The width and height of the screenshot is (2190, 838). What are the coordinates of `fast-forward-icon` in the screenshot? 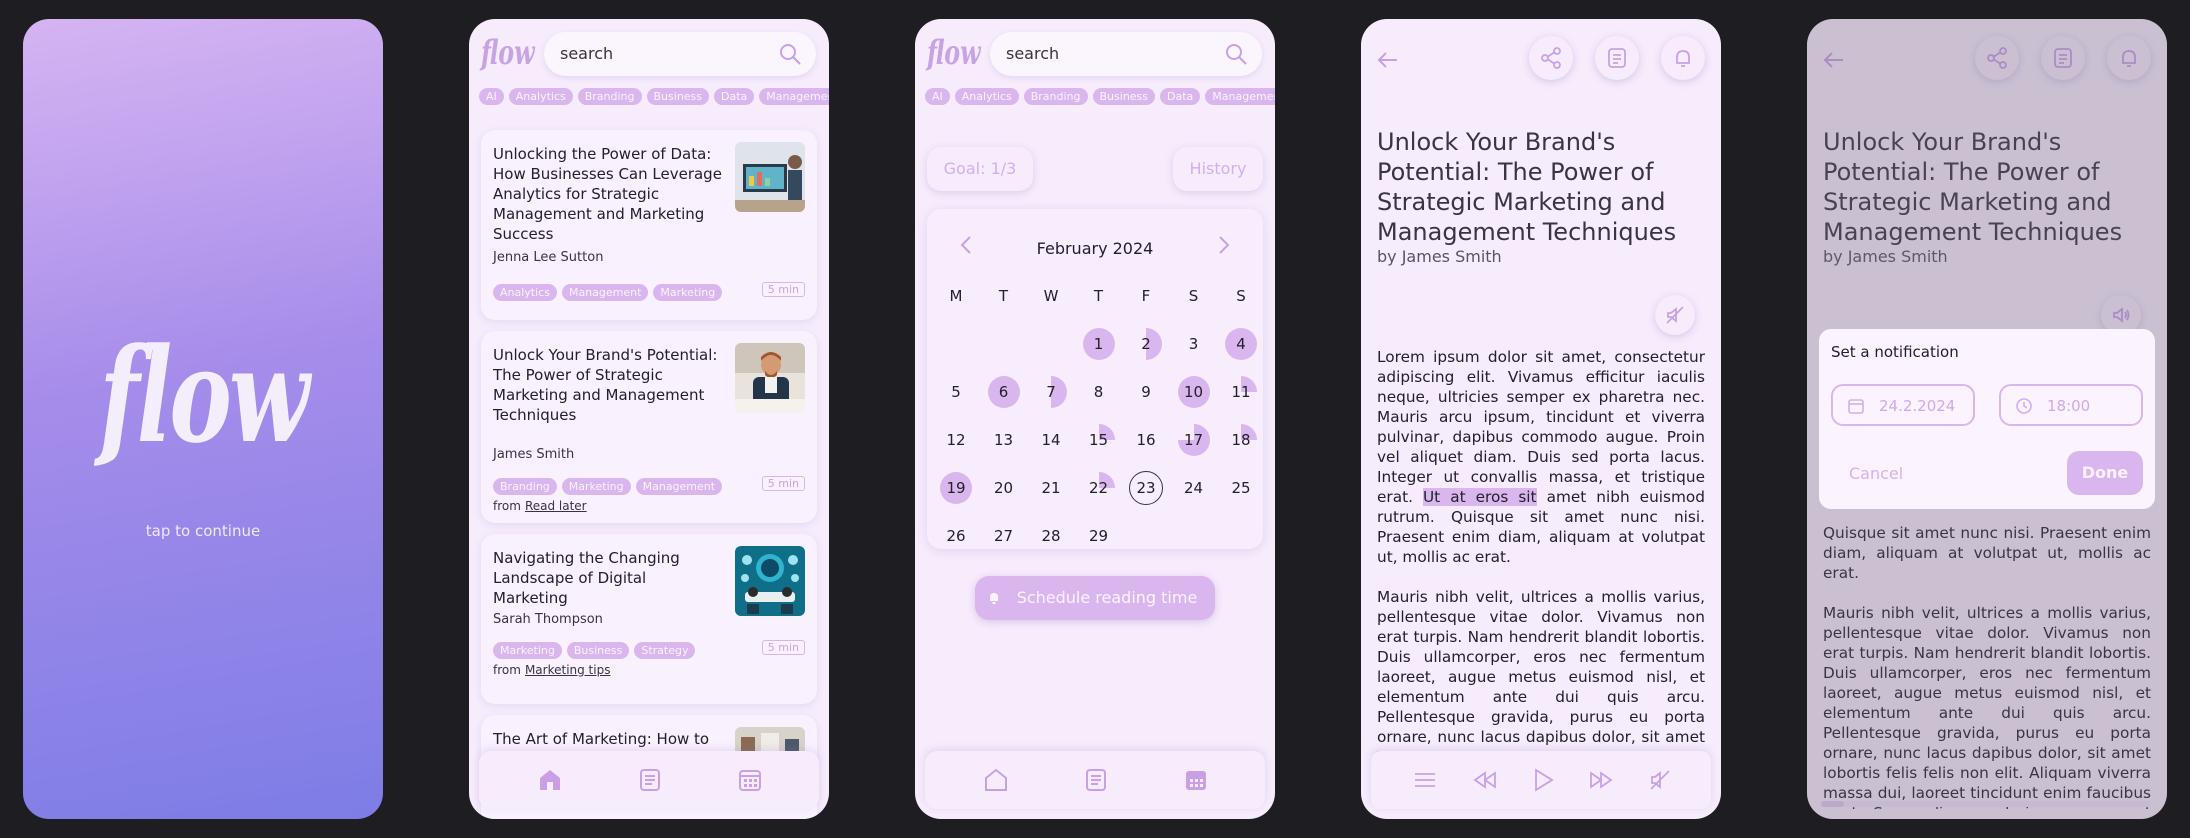 It's located at (1601, 780).